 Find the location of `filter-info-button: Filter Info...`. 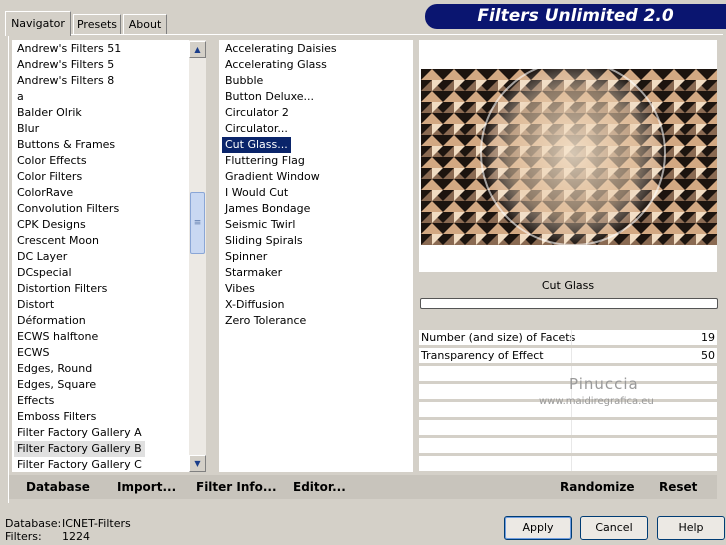

filter-info-button: Filter Info... is located at coordinates (236, 487).